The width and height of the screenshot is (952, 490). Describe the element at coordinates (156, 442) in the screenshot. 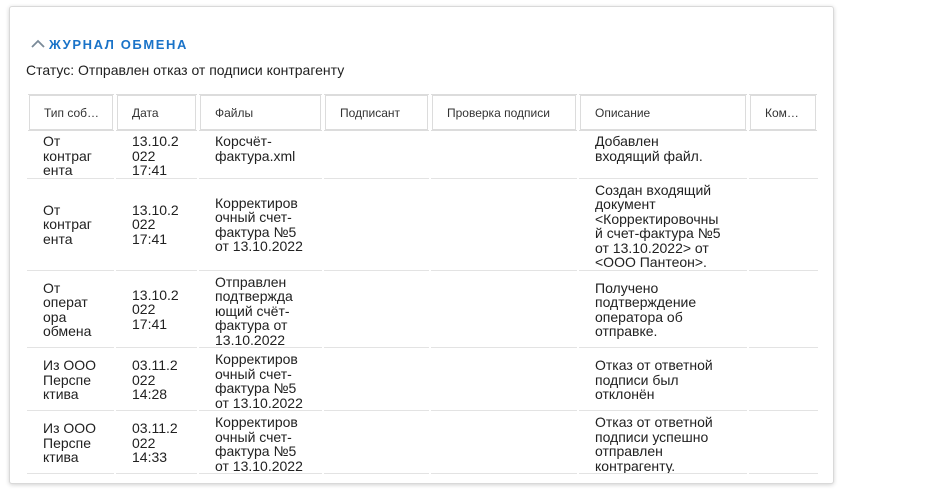

I see `cell-date: 03.11.2 022 14:33` at that location.